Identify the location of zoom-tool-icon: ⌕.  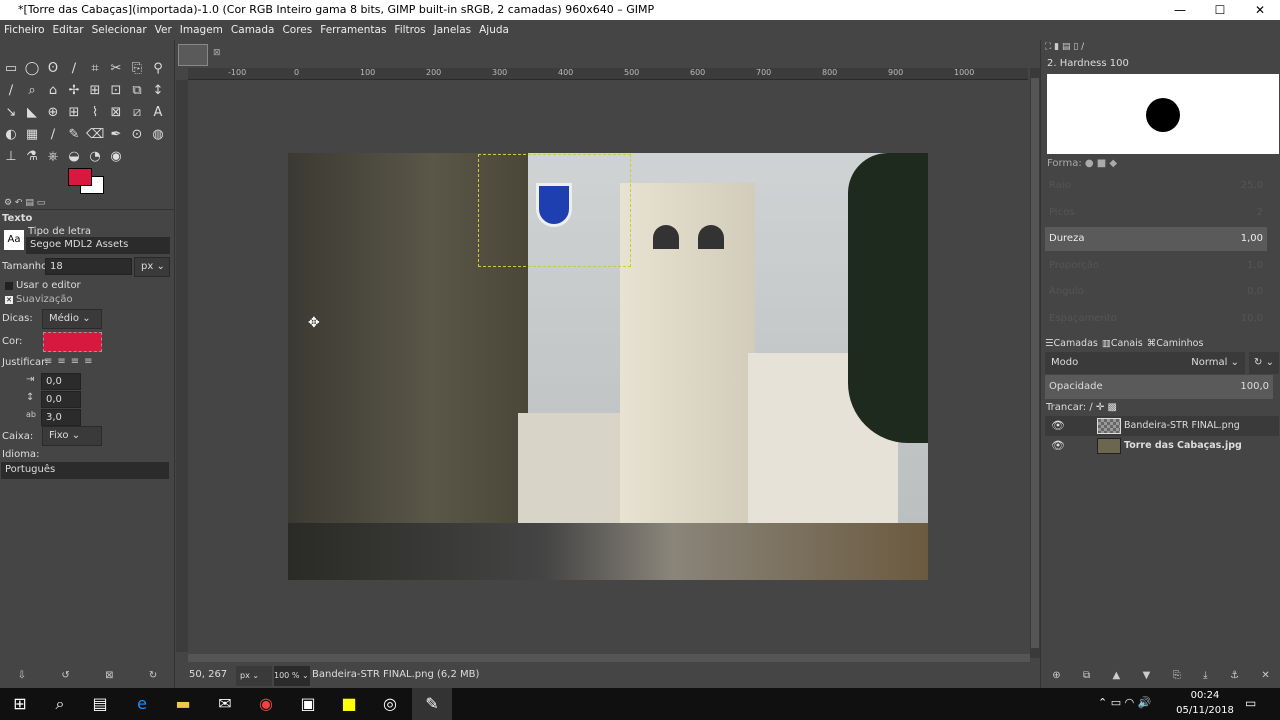
(32, 91).